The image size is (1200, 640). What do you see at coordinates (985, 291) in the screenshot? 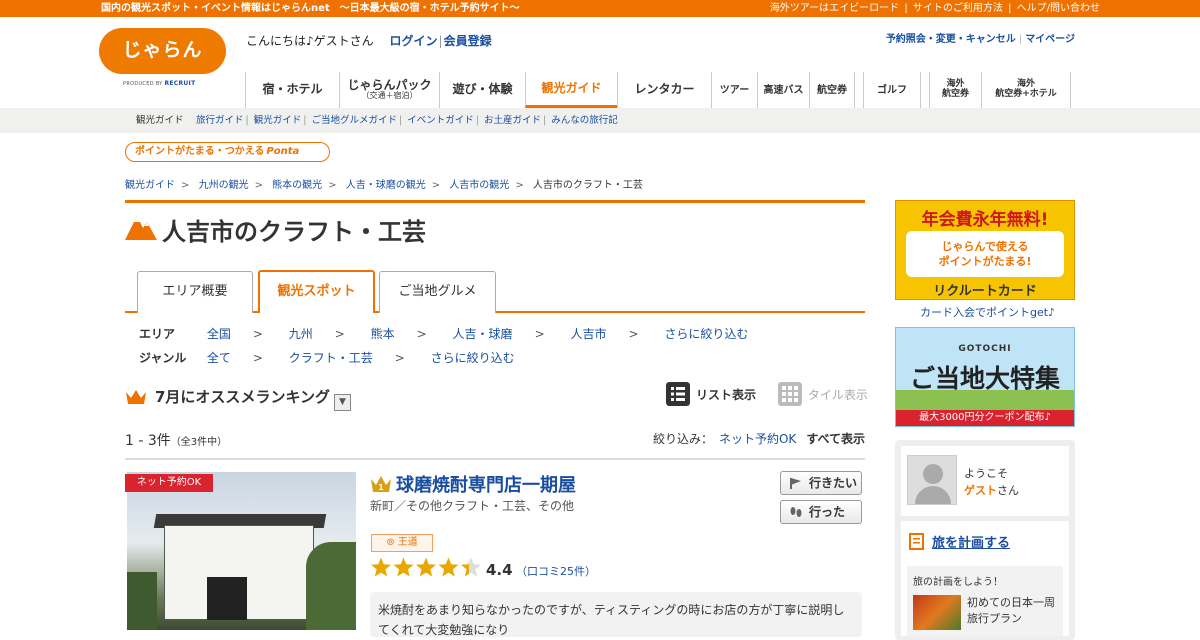
I see `ad1-bottom: リクルートカード` at bounding box center [985, 291].